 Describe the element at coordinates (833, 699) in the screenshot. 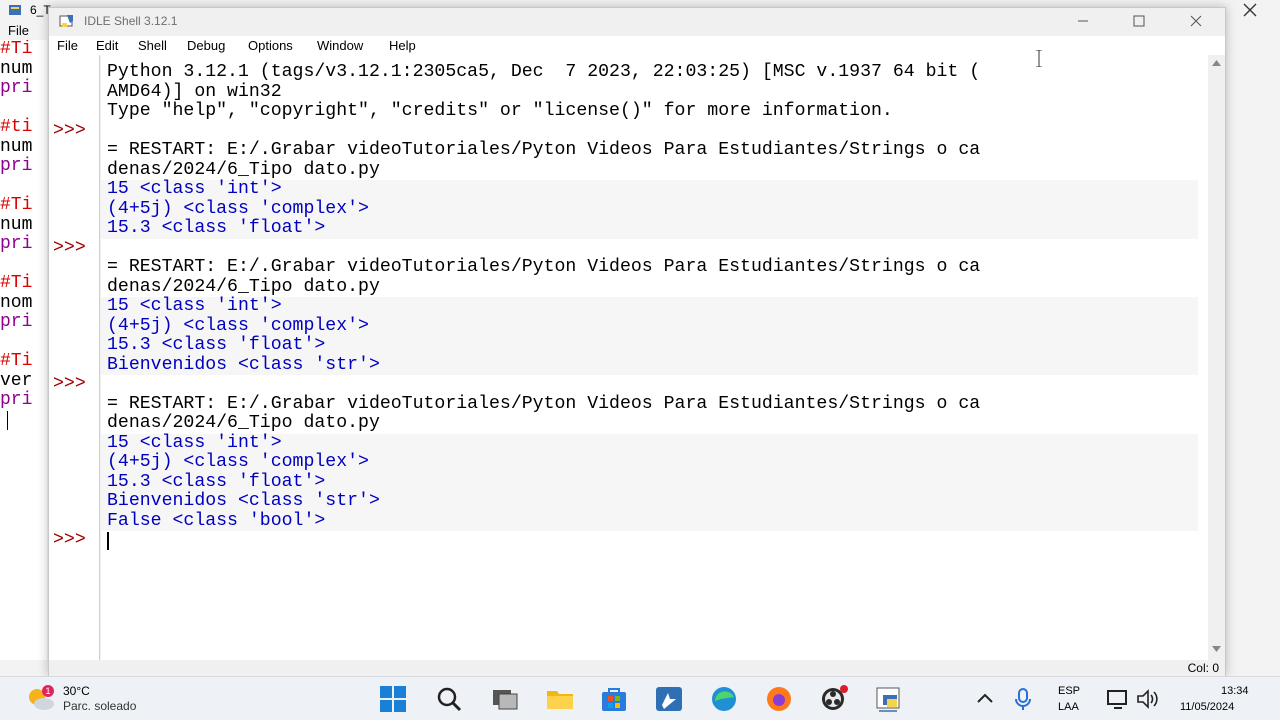

I see `obs-icon` at that location.